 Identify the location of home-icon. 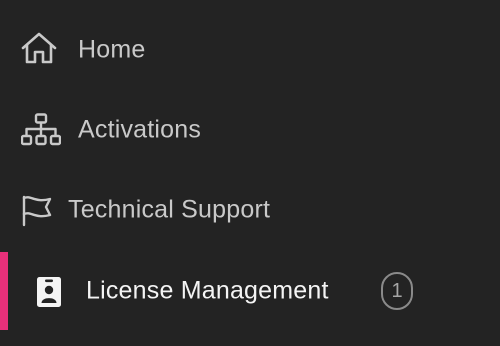
(39, 50).